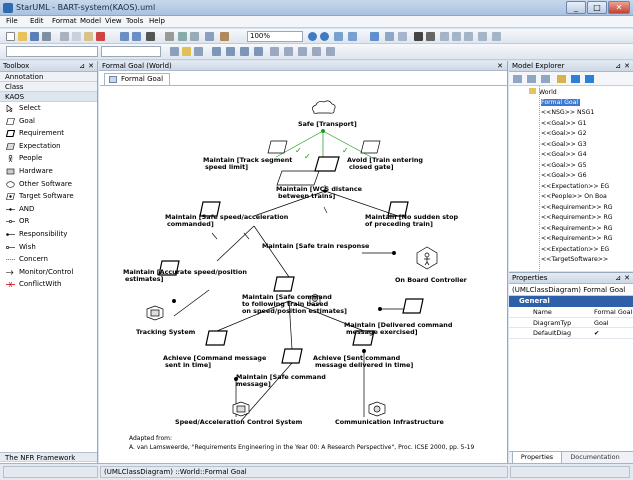  I want to click on toolbox-item-hardware: Hardware, so click(48, 171).